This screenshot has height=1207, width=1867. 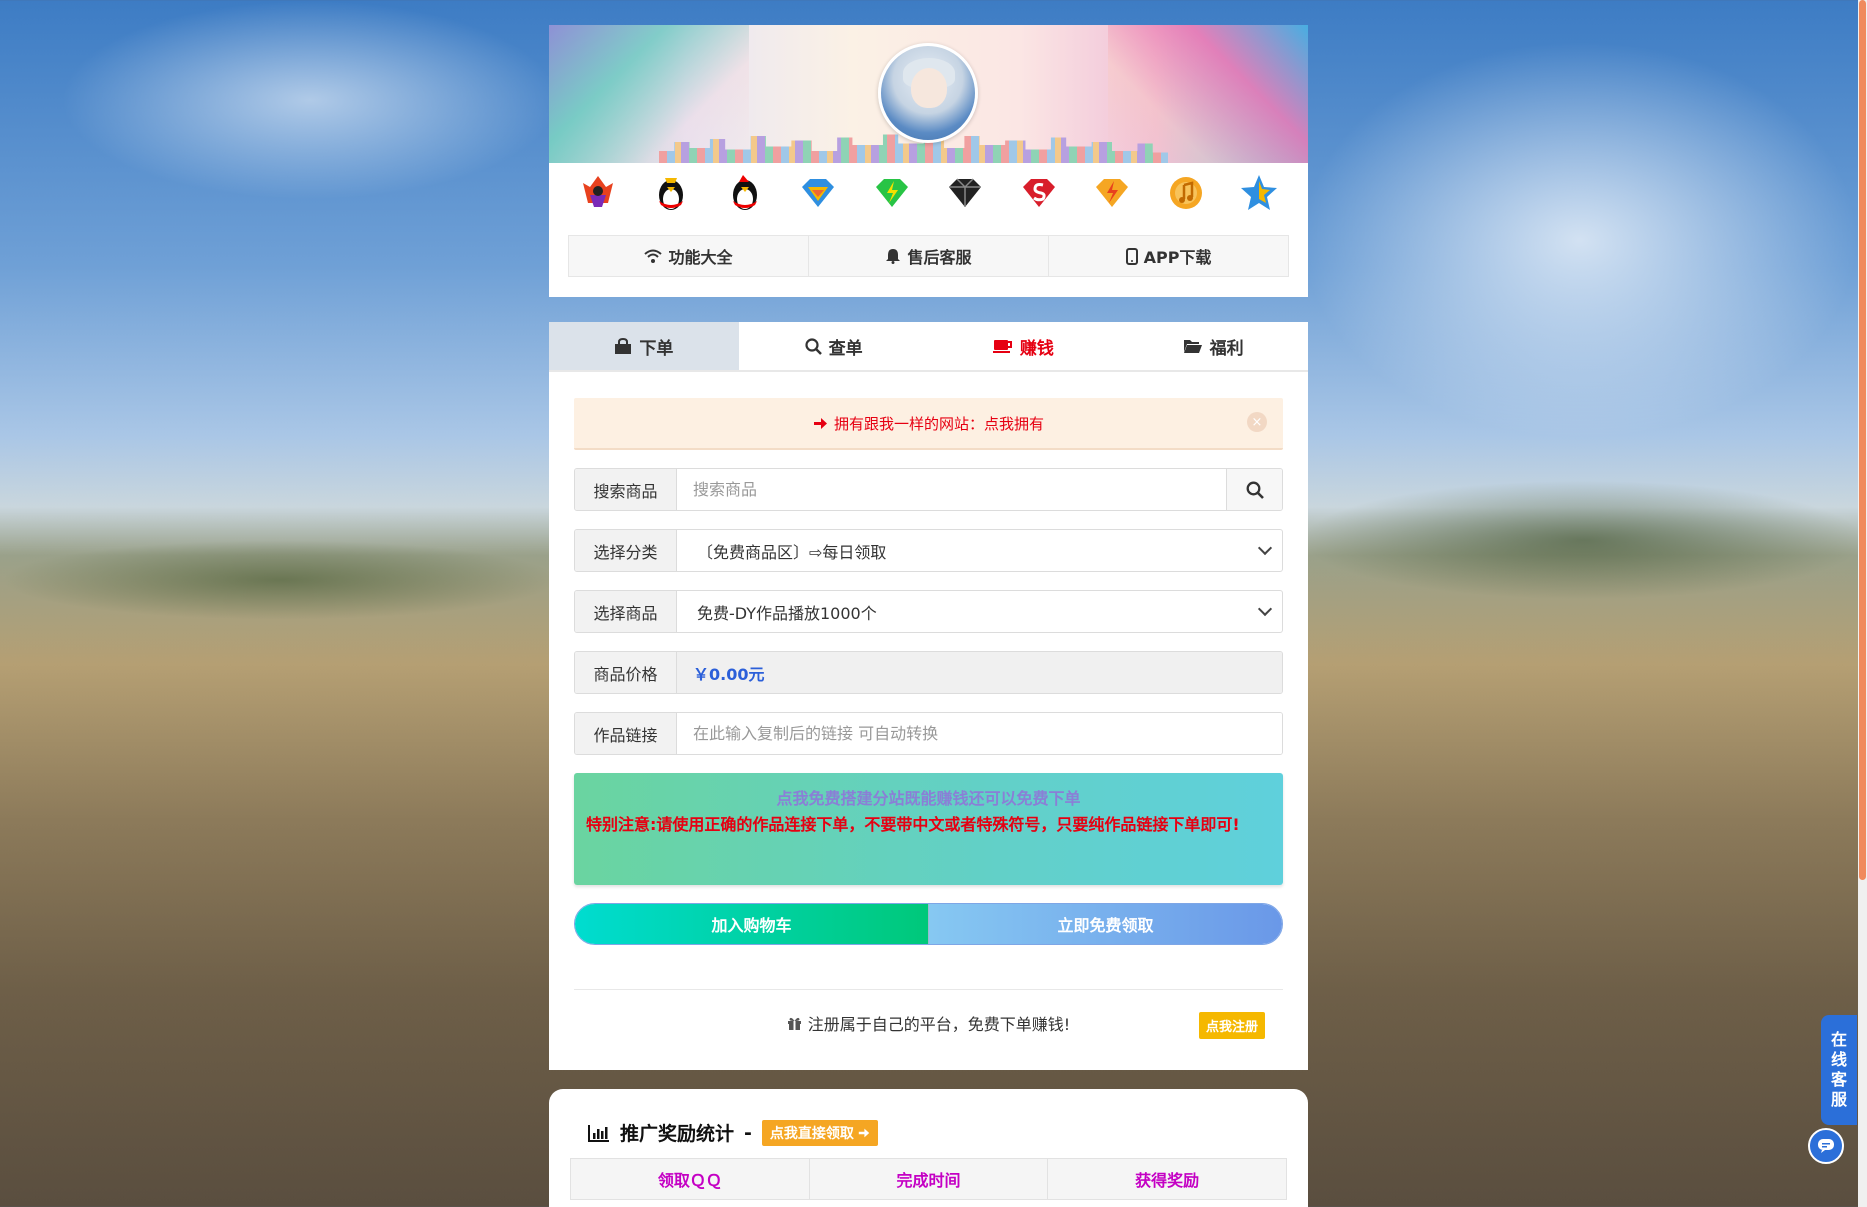 What do you see at coordinates (598, 193) in the screenshot?
I see `qq-vip-crown-icon` at bounding box center [598, 193].